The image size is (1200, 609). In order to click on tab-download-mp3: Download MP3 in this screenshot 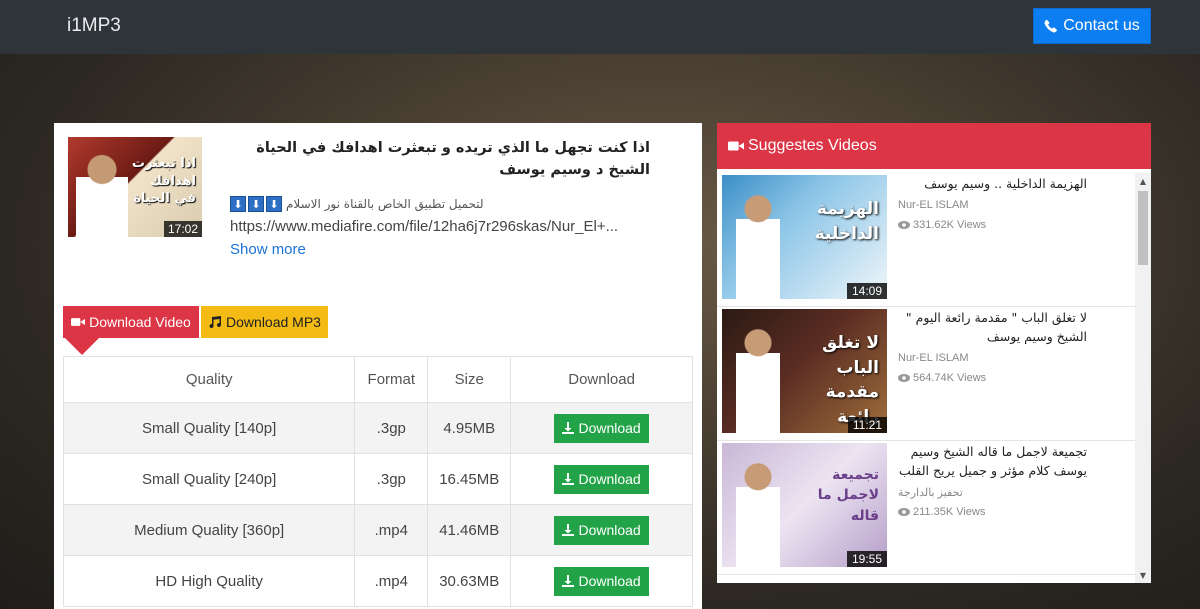, I will do `click(264, 322)`.